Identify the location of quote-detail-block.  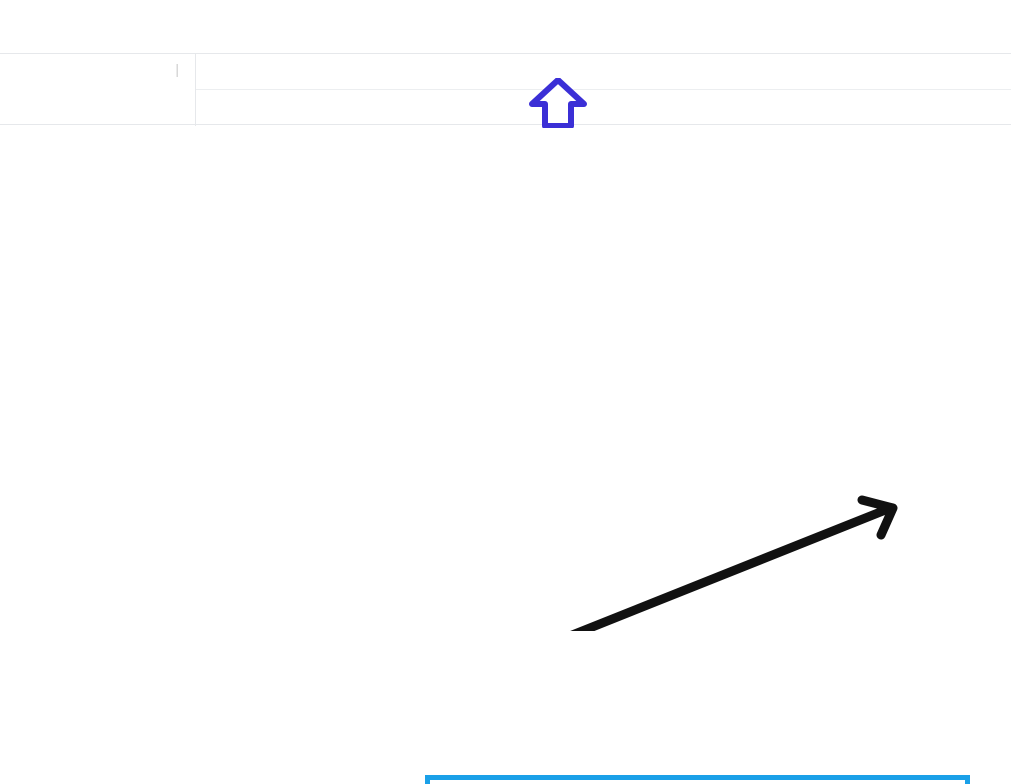
(603, 90).